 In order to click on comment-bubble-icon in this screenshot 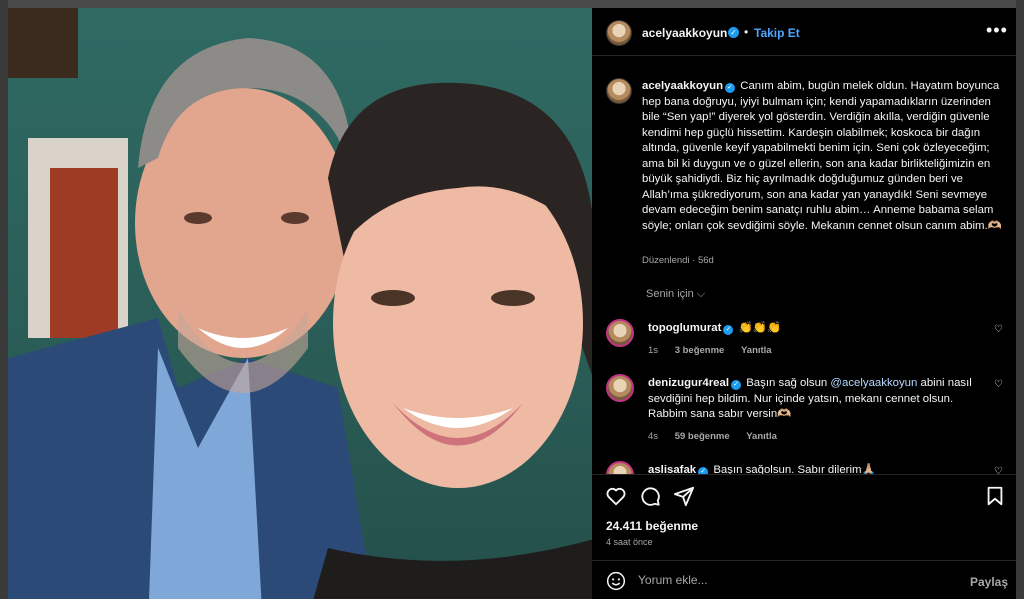, I will do `click(650, 496)`.